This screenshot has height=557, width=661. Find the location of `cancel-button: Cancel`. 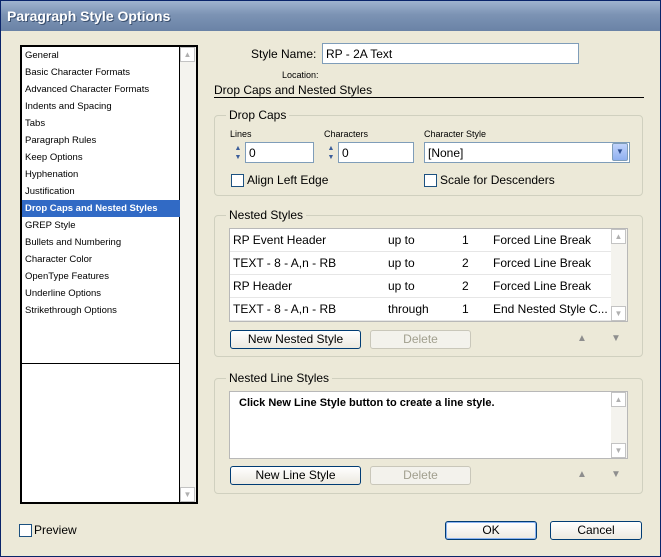

cancel-button: Cancel is located at coordinates (596, 530).